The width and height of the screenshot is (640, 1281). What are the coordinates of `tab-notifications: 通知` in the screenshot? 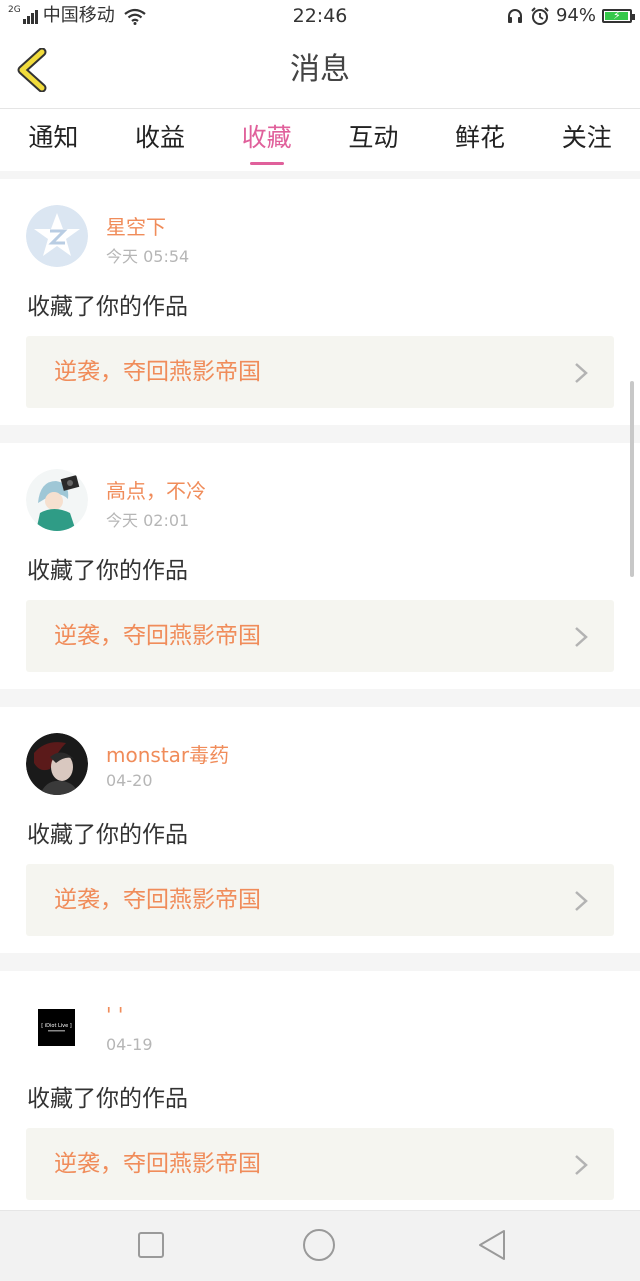 It's located at (53, 140).